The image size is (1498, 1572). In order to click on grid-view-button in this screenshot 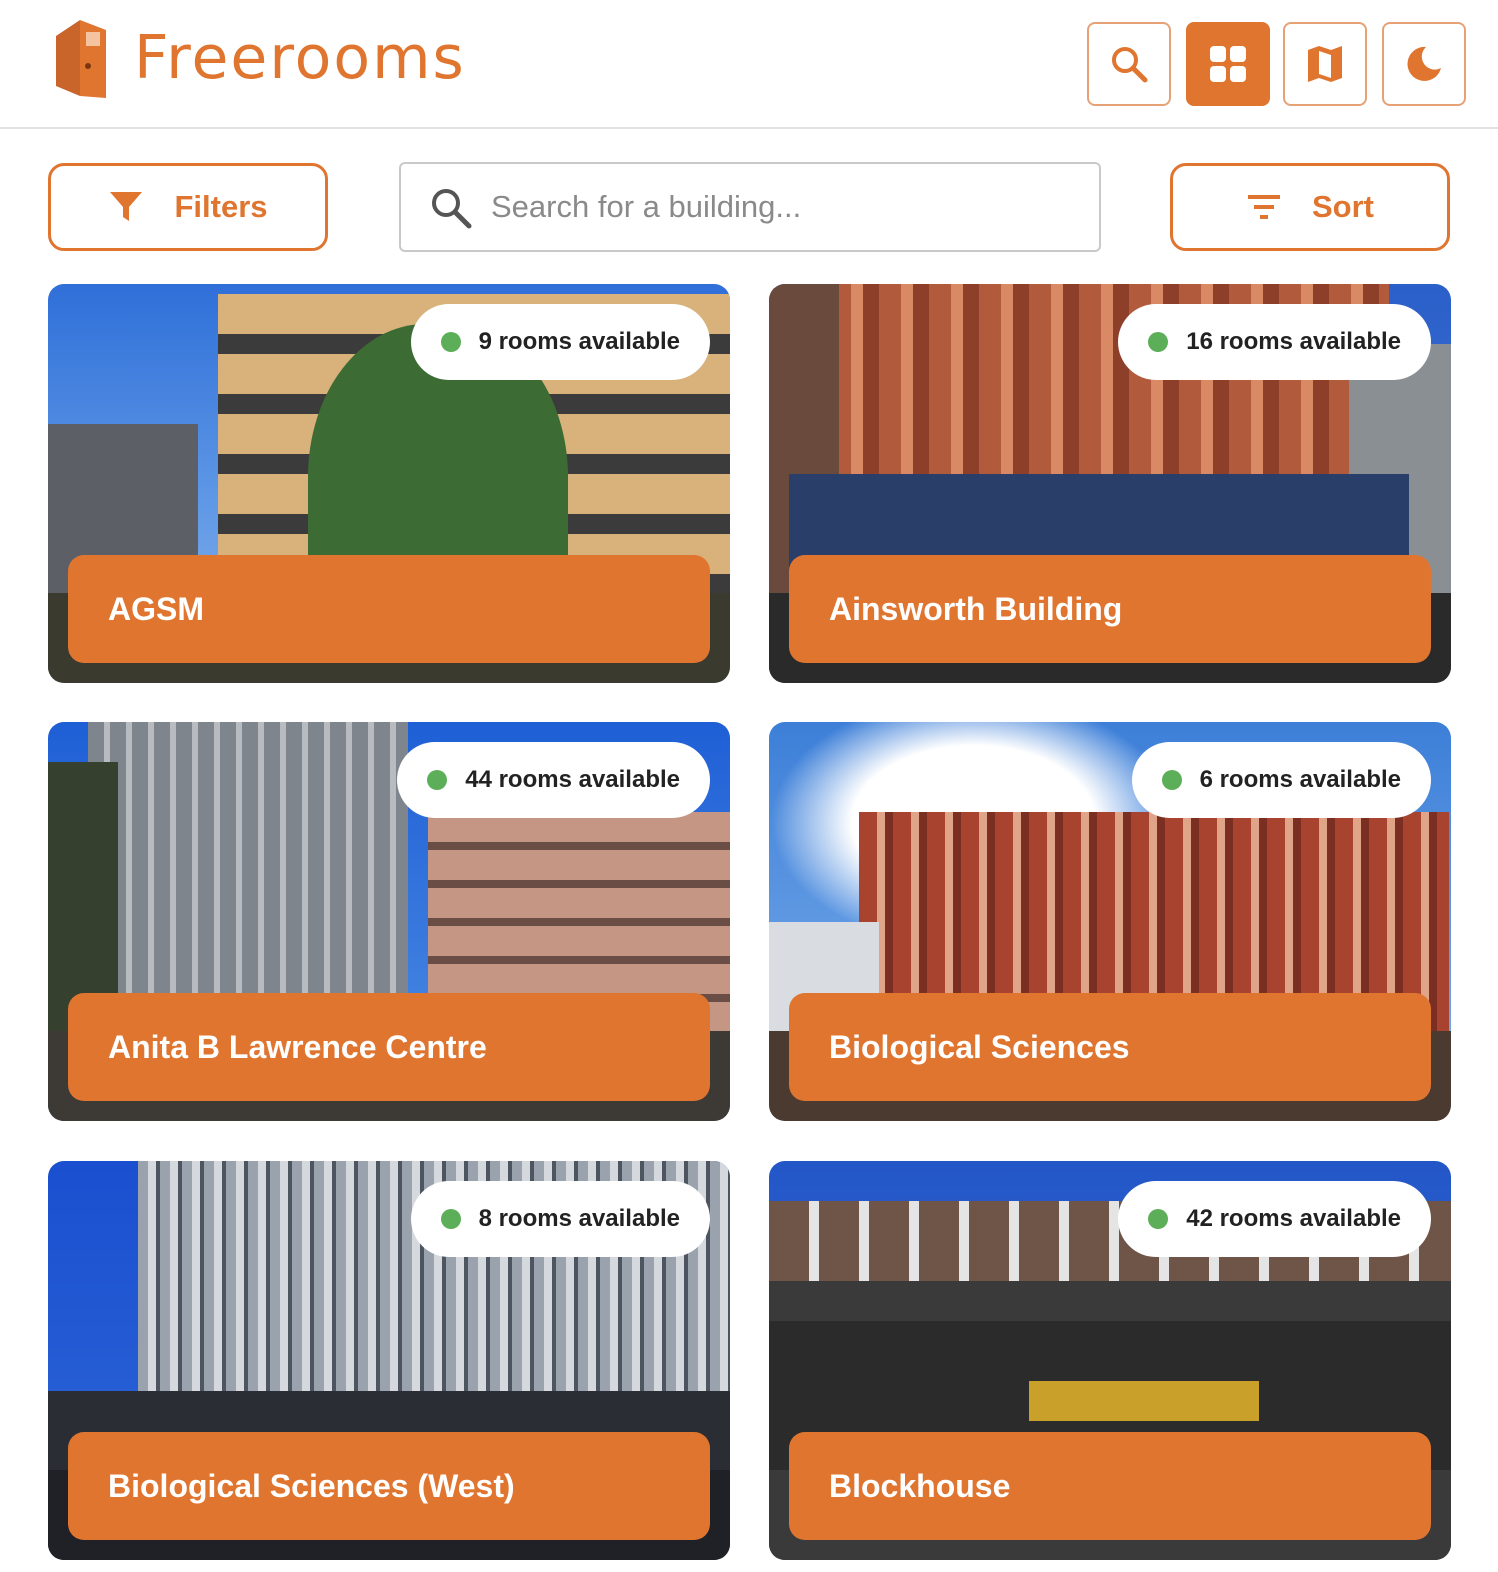, I will do `click(1228, 64)`.